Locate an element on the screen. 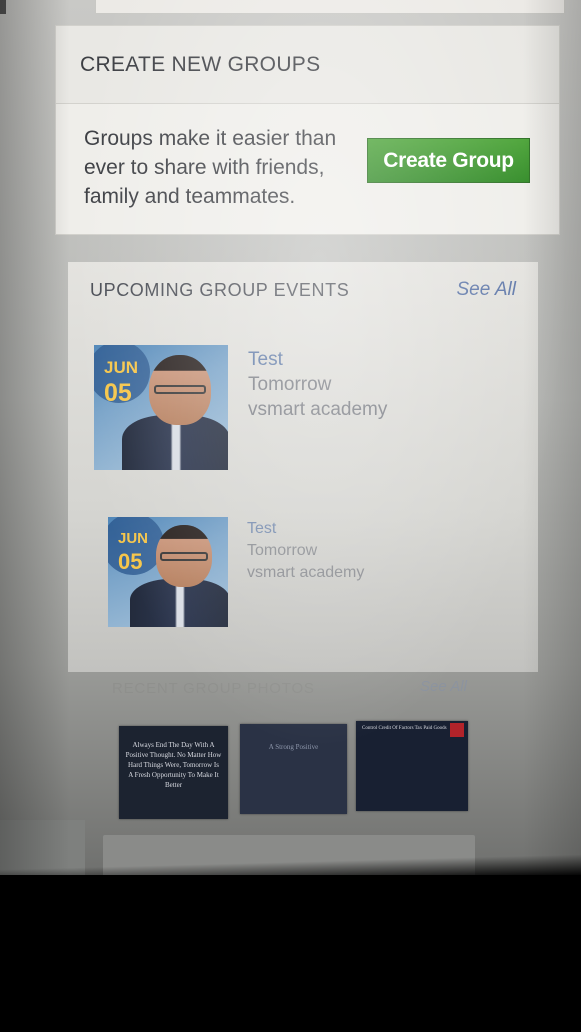  photo-caption: A Strong Positive is located at coordinates (293, 747).